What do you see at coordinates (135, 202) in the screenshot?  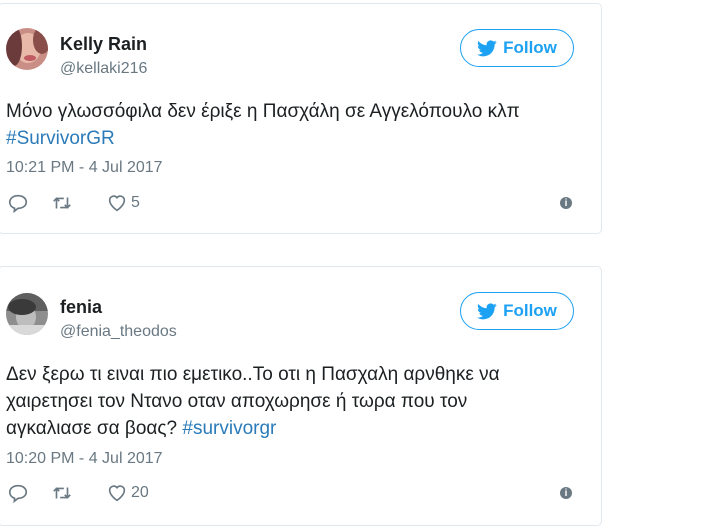 I see `like-count: 5` at bounding box center [135, 202].